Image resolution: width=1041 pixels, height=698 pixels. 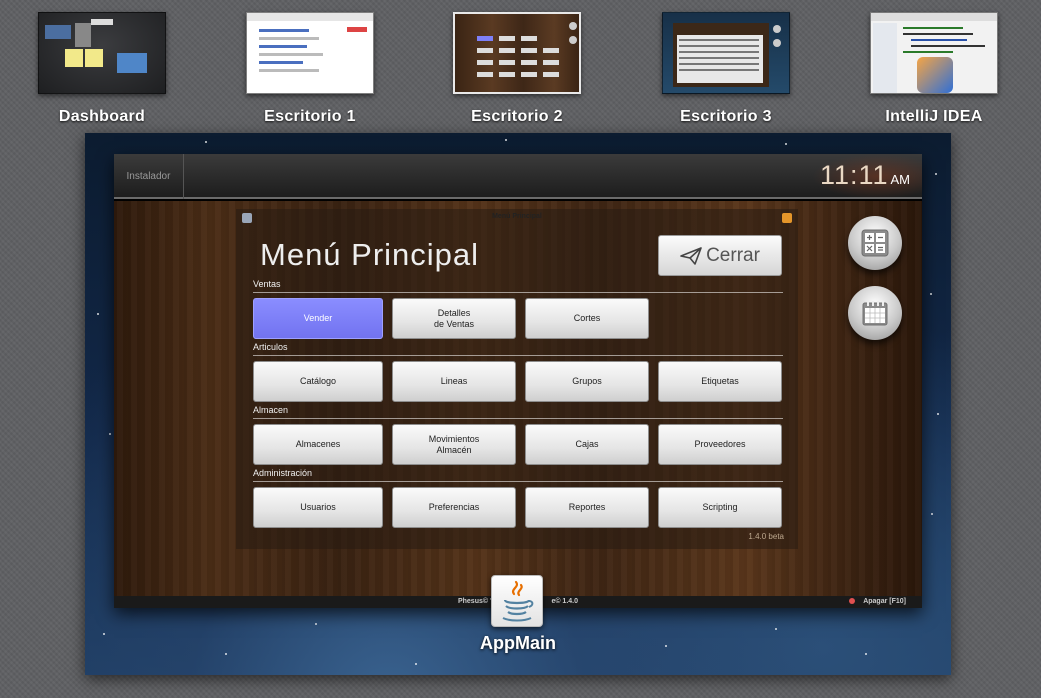 What do you see at coordinates (310, 116) in the screenshot?
I see `space-label: Escritorio 1` at bounding box center [310, 116].